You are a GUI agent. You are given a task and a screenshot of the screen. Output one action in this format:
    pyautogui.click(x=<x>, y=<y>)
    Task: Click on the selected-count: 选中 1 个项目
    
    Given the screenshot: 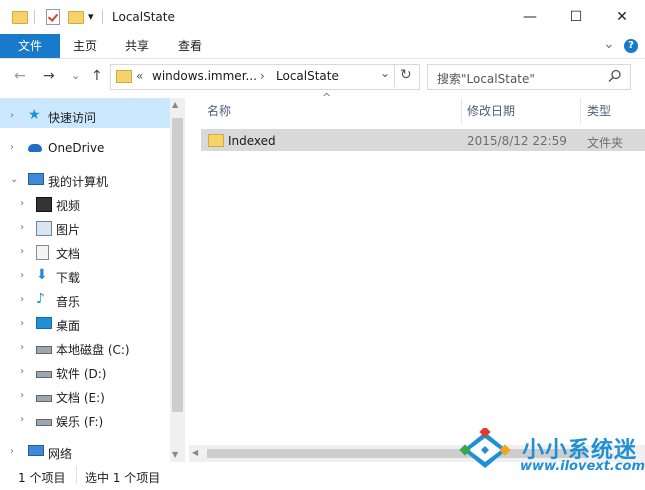 What is the action you would take?
    pyautogui.click(x=123, y=478)
    